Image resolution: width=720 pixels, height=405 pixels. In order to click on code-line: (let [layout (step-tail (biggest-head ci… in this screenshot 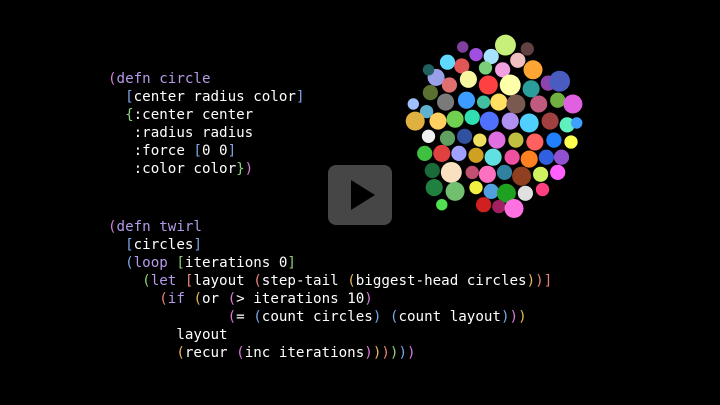, I will do `click(330, 281)`.